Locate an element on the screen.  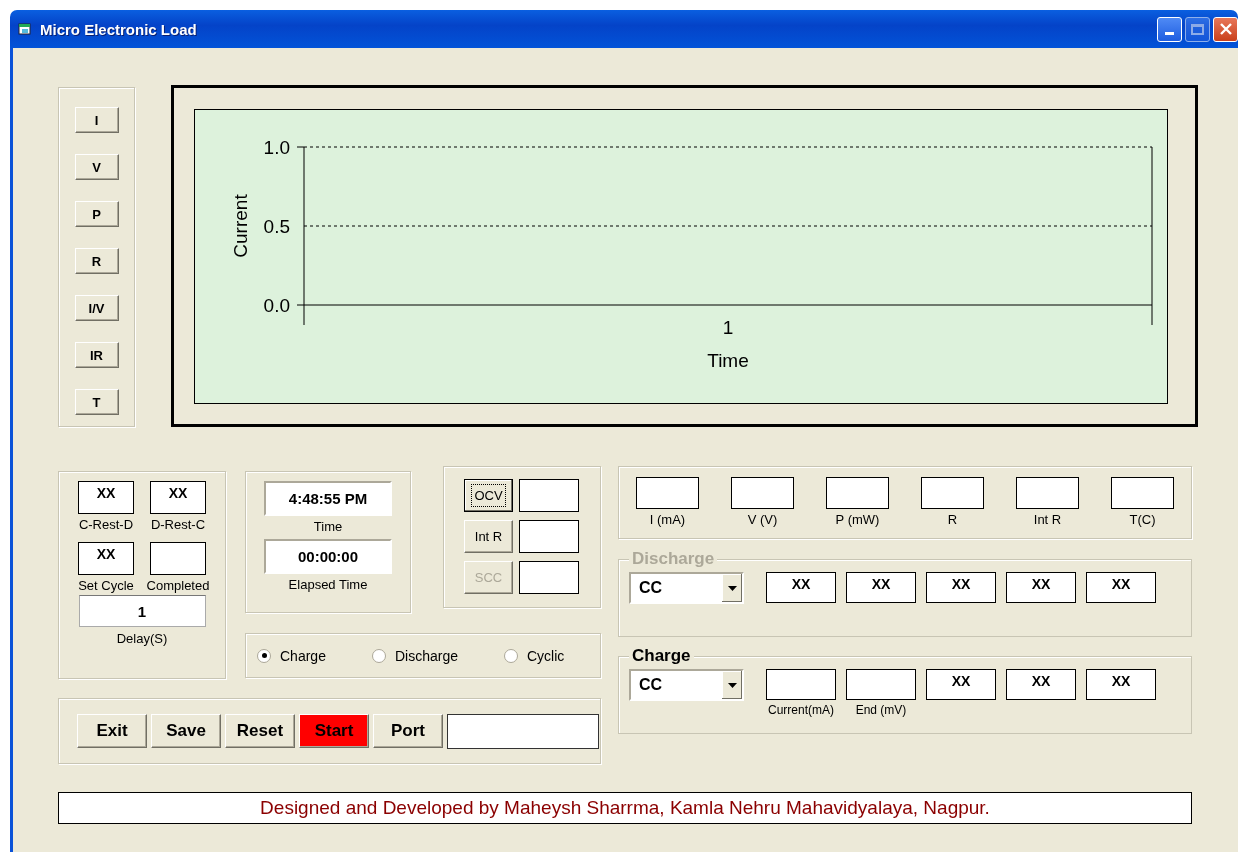
mode-radio: Cyclic is located at coordinates (534, 655).